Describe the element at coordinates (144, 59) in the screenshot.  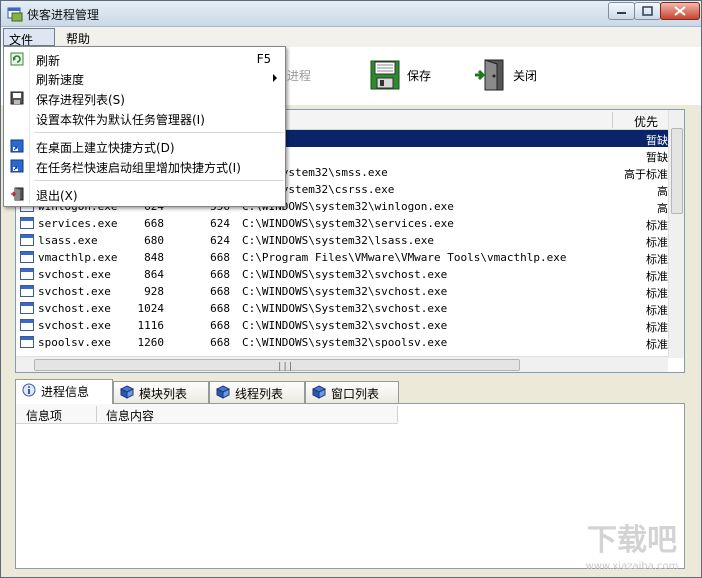
I see `menu-item-refresh: 刷新 F5` at that location.